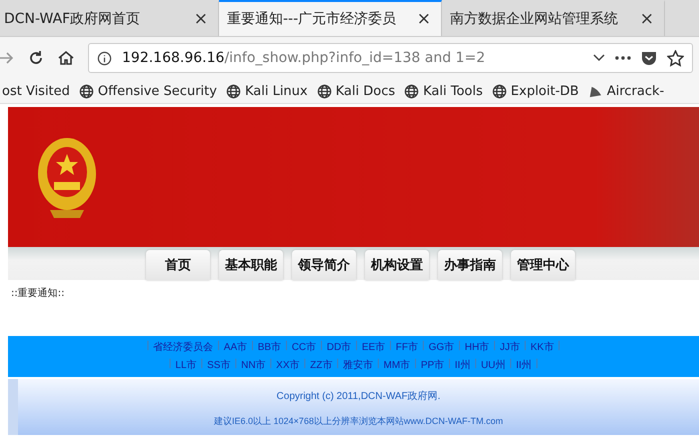 The height and width of the screenshot is (447, 699). What do you see at coordinates (470, 265) in the screenshot?
I see `menu-tab: 办事指南` at bounding box center [470, 265].